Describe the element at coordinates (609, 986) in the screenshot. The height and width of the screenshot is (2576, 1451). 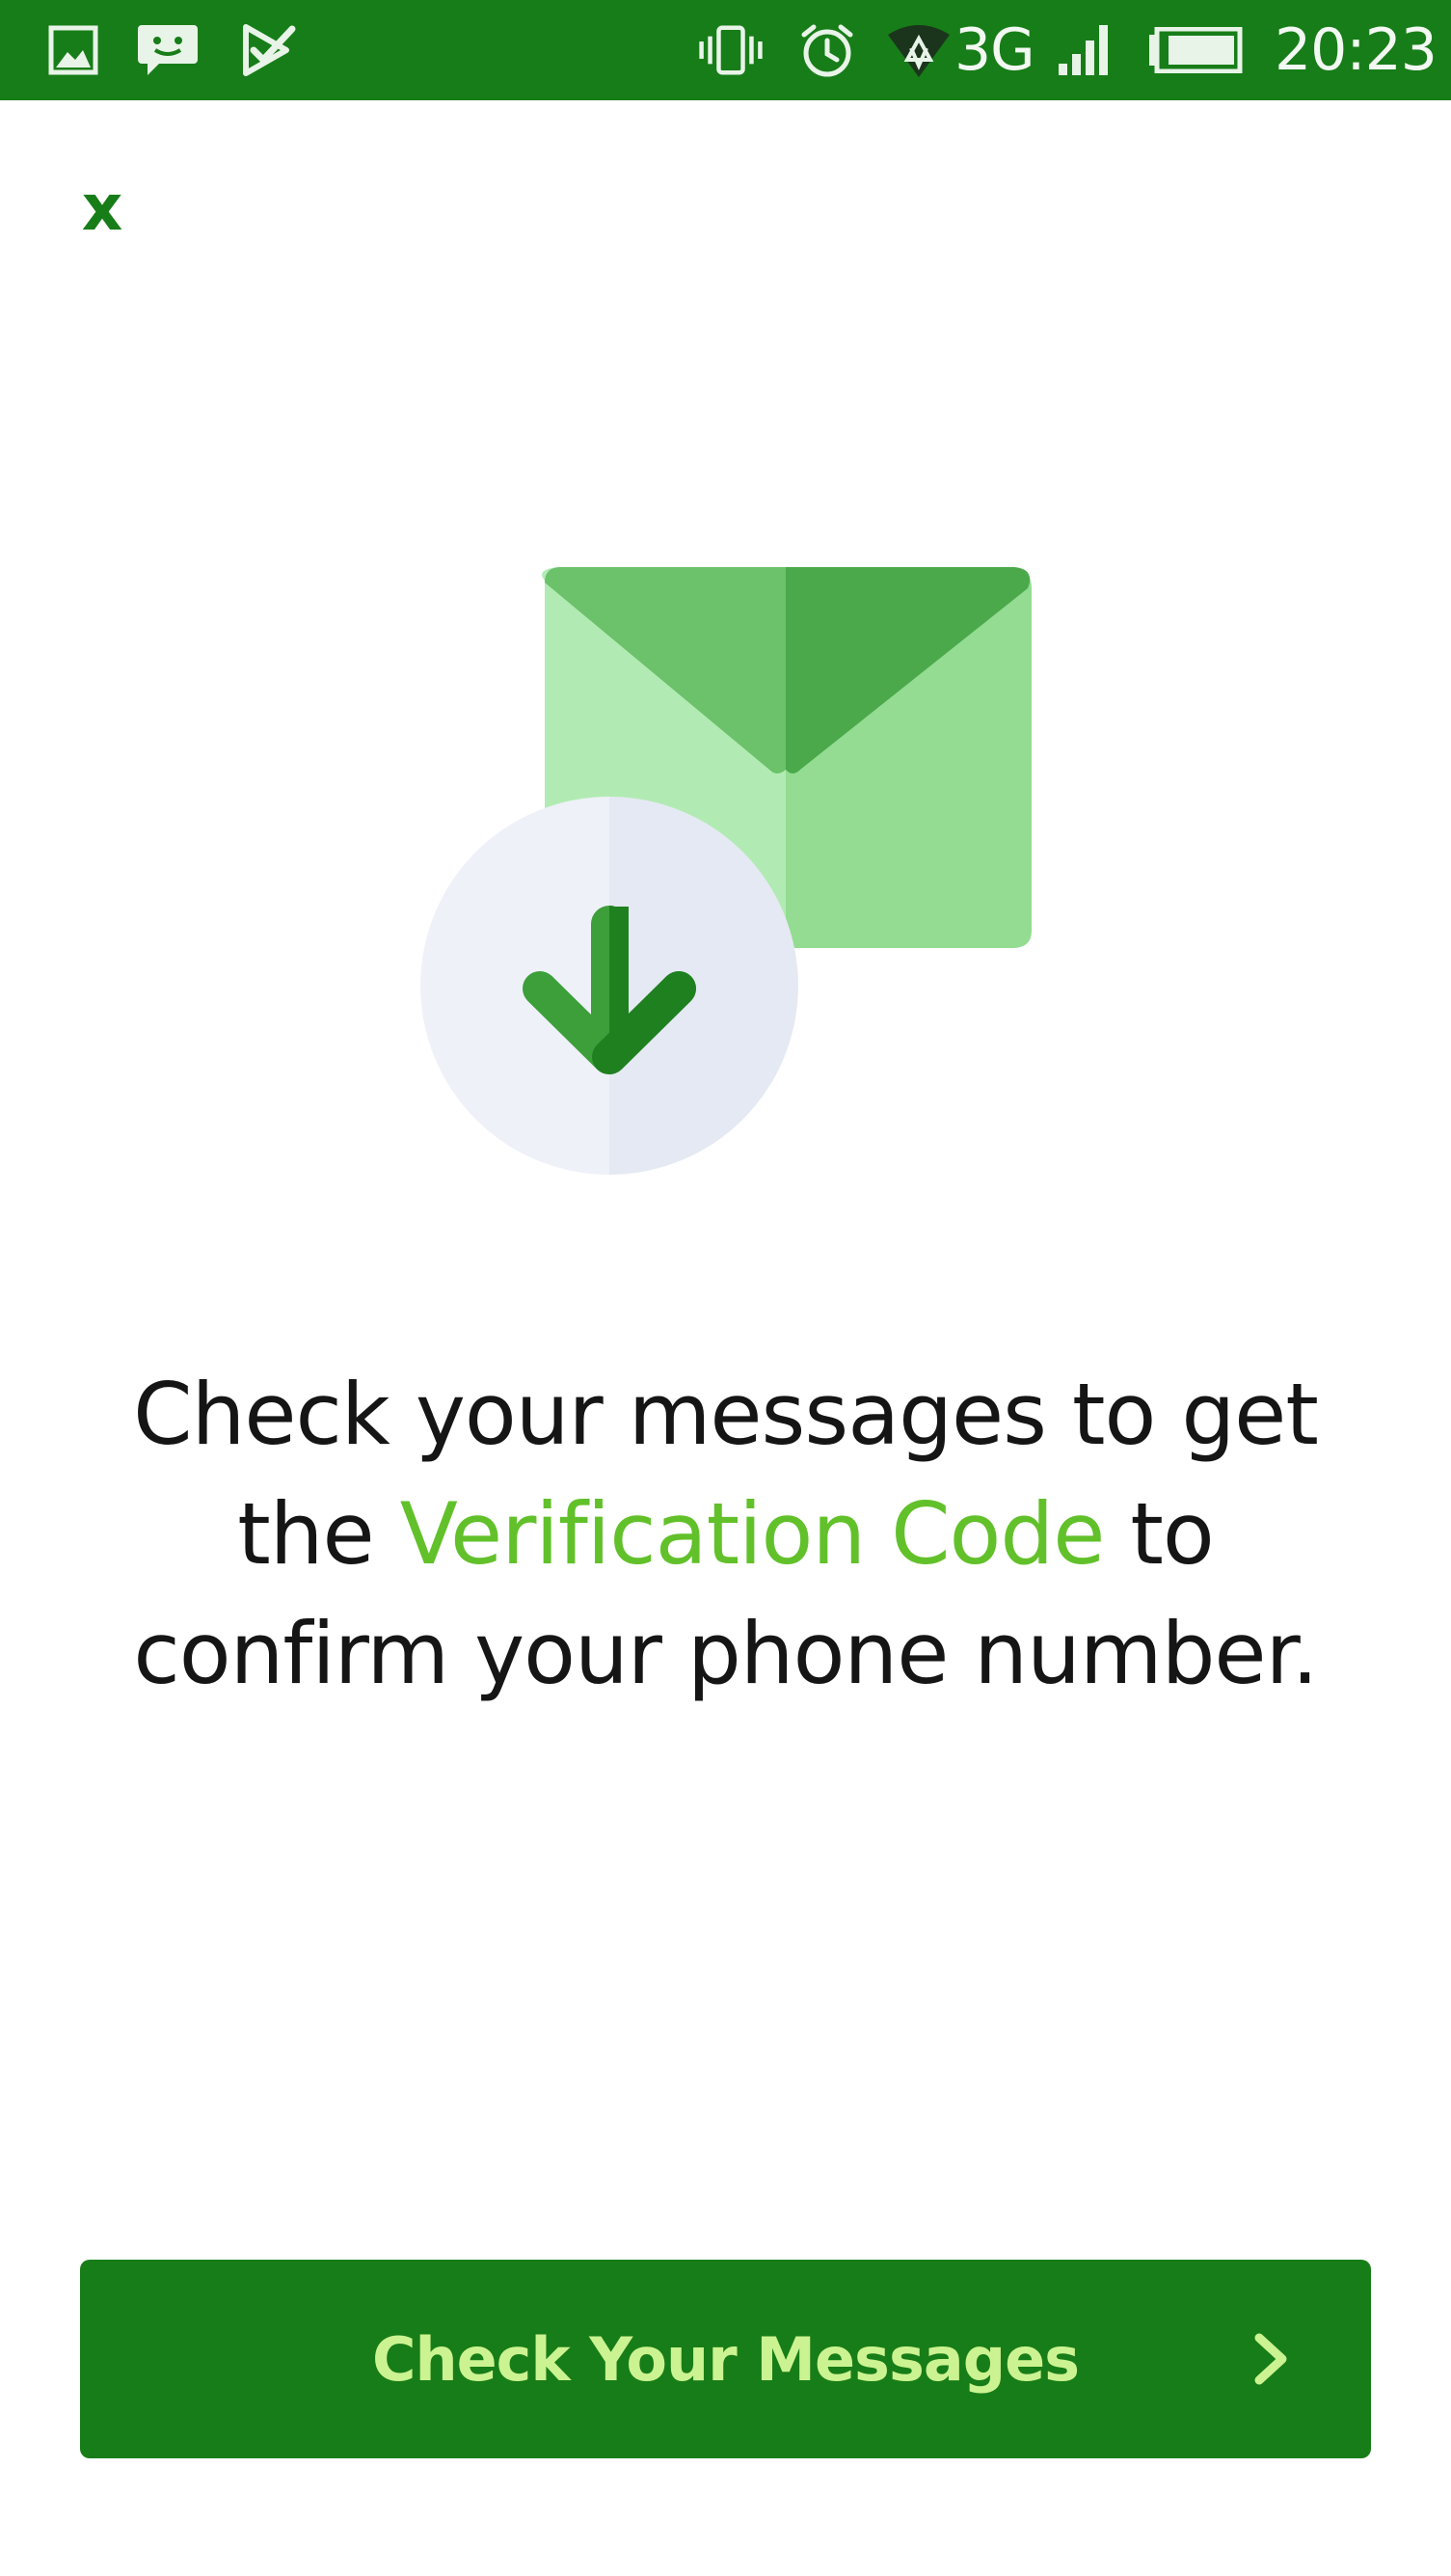
I see `download-circle-icon` at that location.